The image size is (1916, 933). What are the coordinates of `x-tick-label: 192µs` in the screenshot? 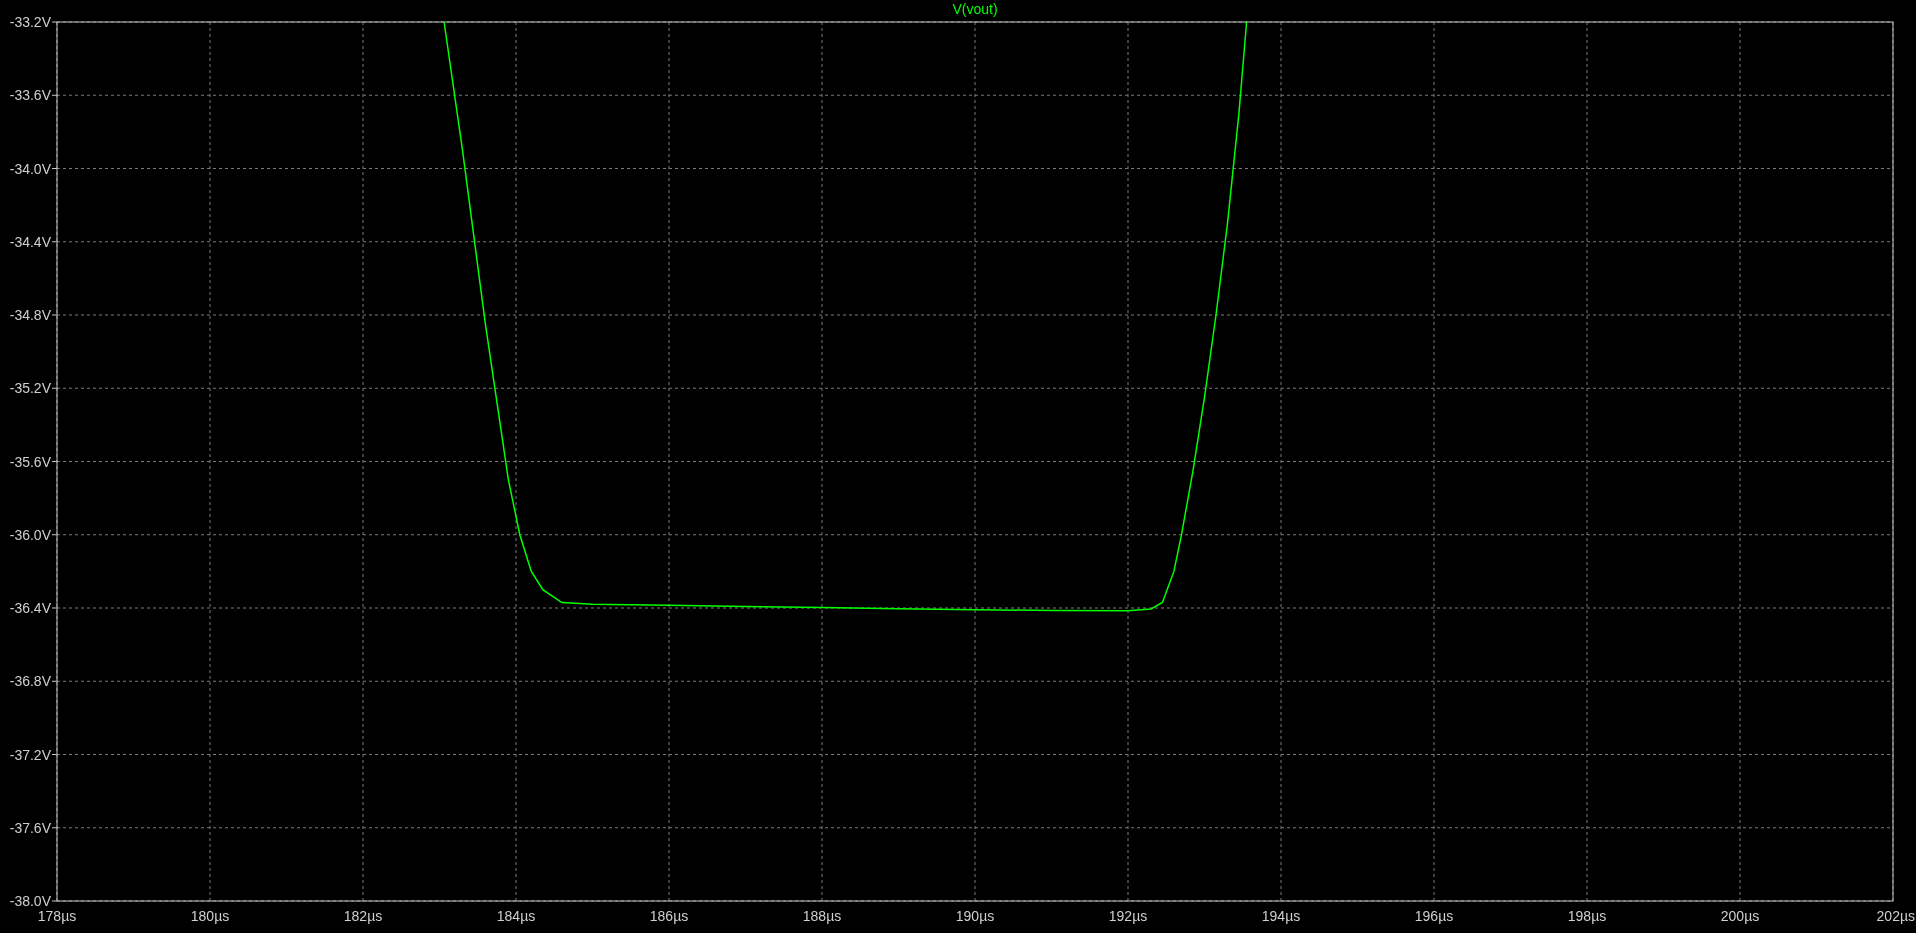 It's located at (1128, 916).